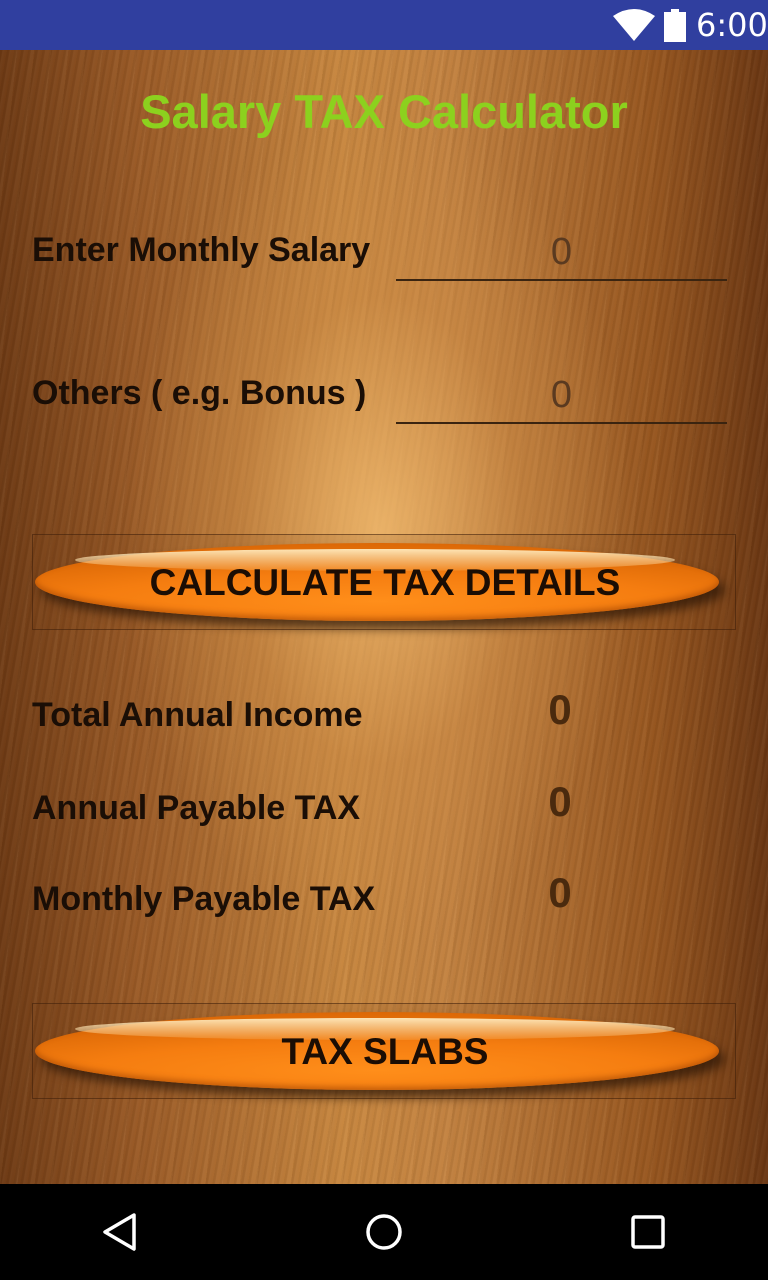  Describe the element at coordinates (199, 393) in the screenshot. I see `others-label: Others ( e.g. Bonus )` at that location.